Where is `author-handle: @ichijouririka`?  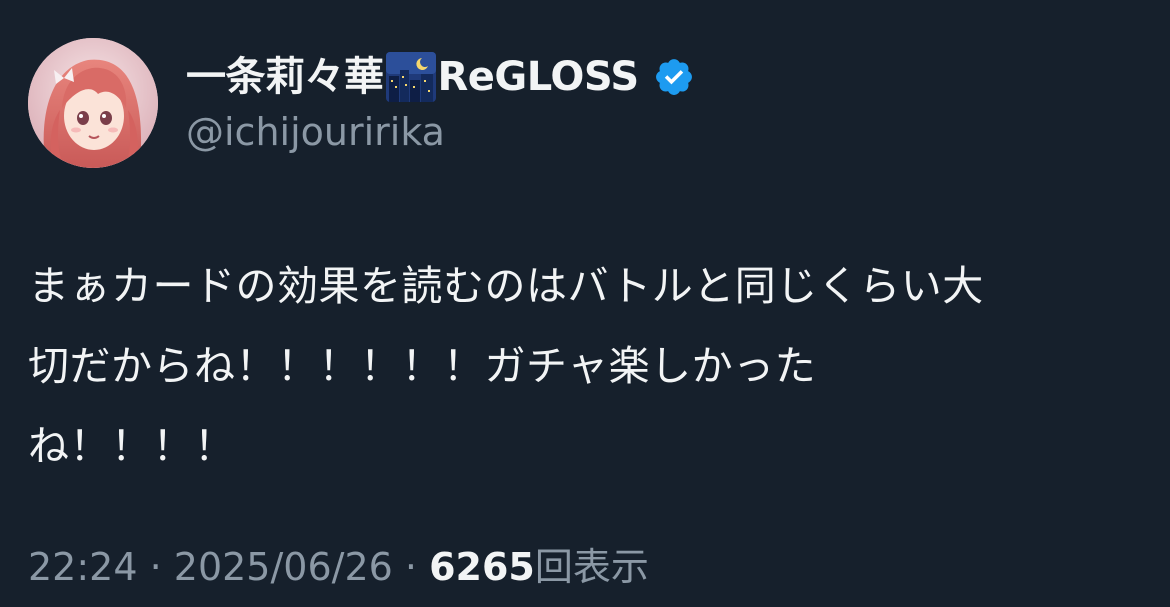 author-handle: @ichijouririka is located at coordinates (315, 132).